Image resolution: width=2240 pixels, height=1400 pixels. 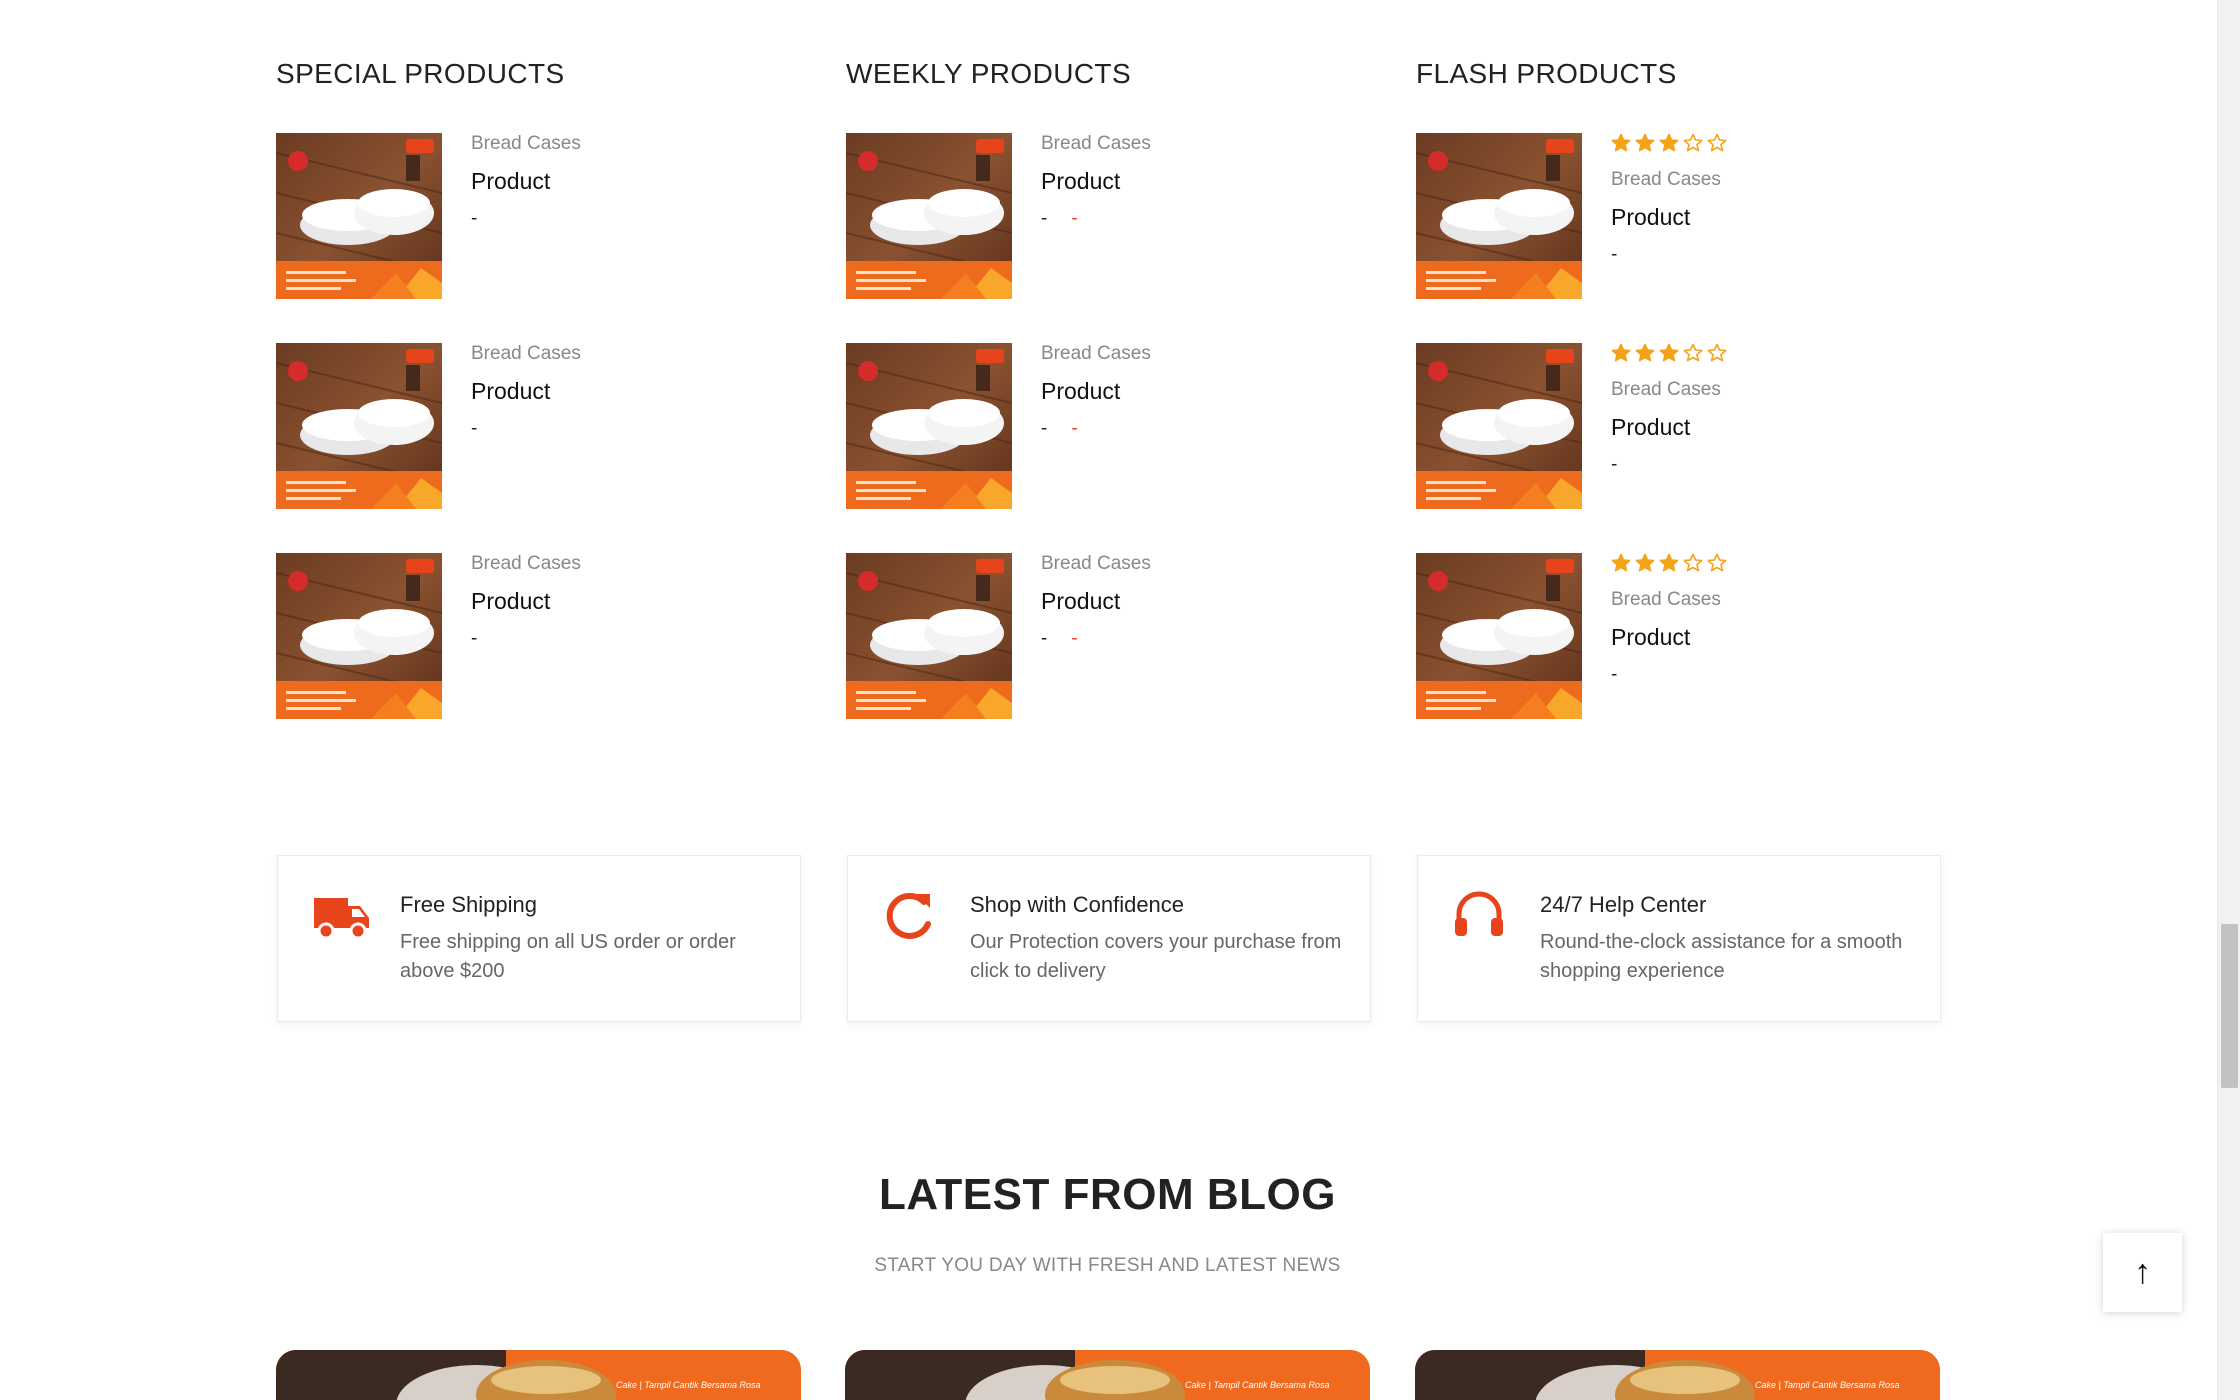 What do you see at coordinates (468, 904) in the screenshot?
I see `feature-title: Free Shipping` at bounding box center [468, 904].